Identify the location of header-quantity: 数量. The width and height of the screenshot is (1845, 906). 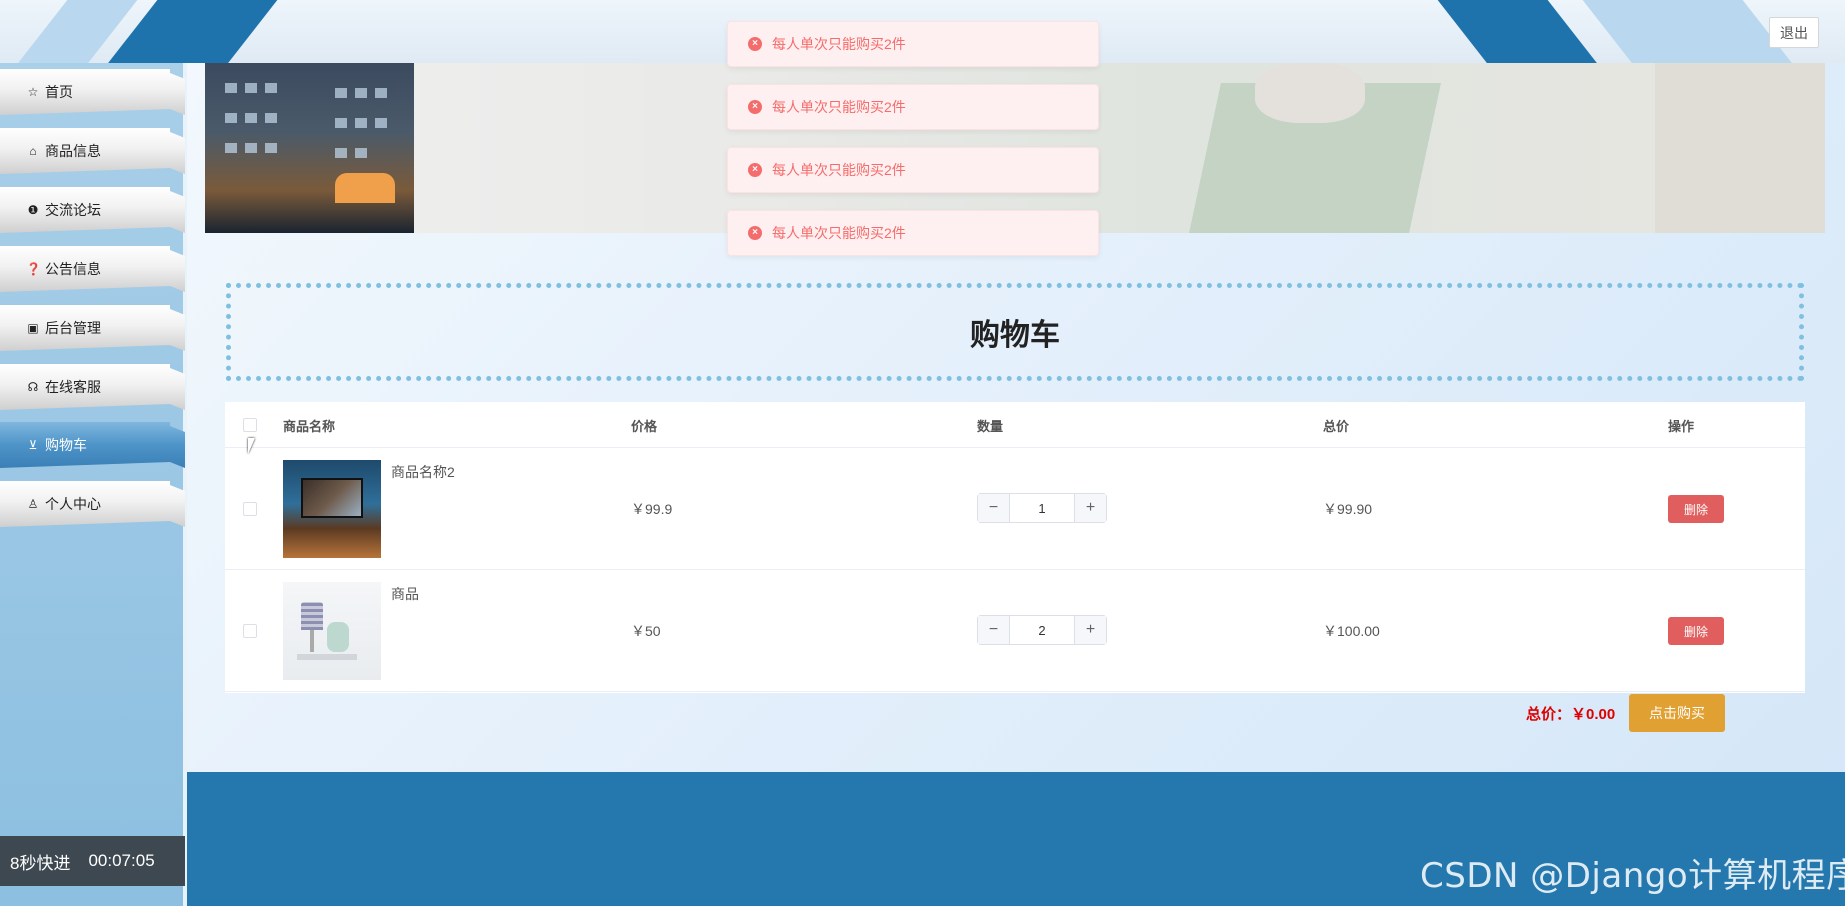
(990, 426).